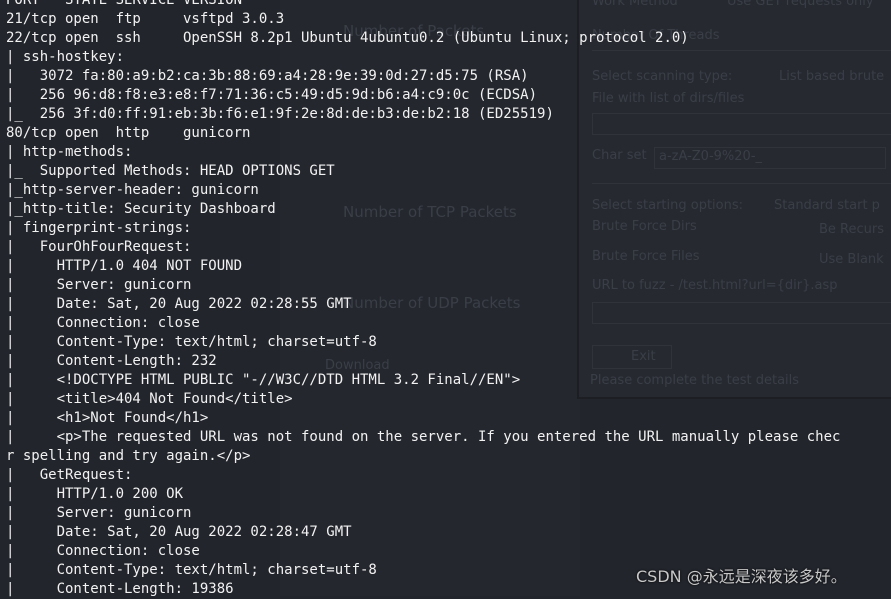 The image size is (891, 599). I want to click on terminal-line: r spelling and try again.</p>, so click(128, 456).